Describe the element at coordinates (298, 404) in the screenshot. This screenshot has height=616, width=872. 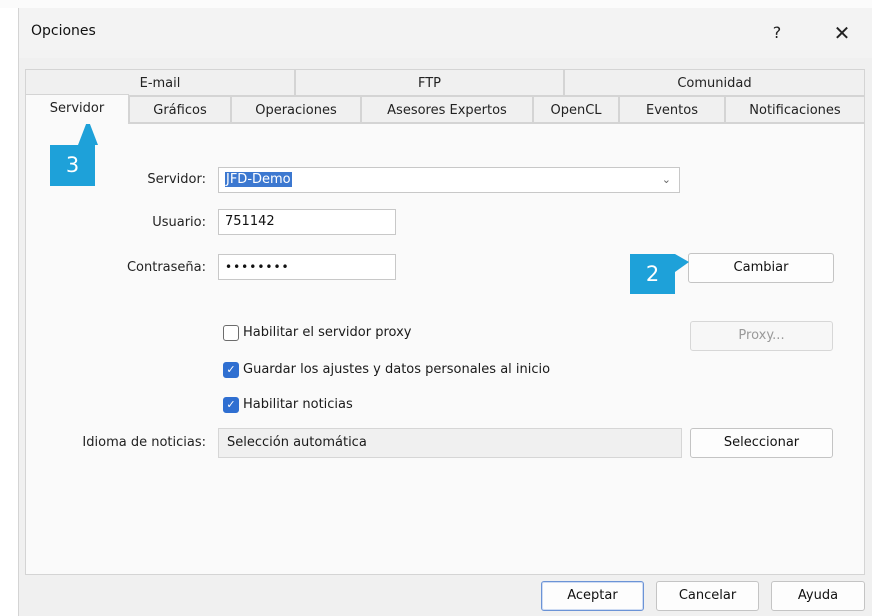
I see `news-checkbox-label: Habilitar noticias` at that location.